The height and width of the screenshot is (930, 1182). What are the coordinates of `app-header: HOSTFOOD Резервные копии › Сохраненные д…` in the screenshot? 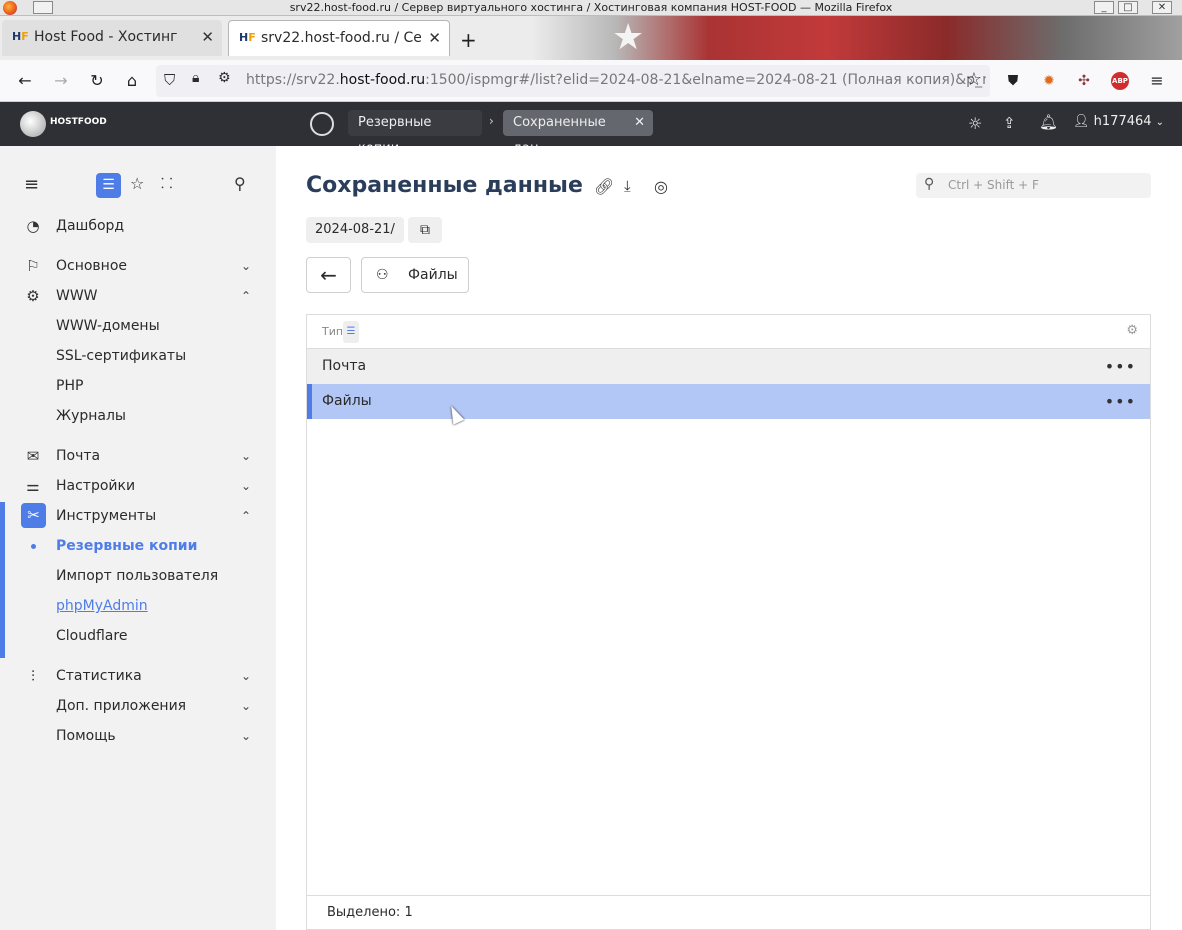 It's located at (591, 129).